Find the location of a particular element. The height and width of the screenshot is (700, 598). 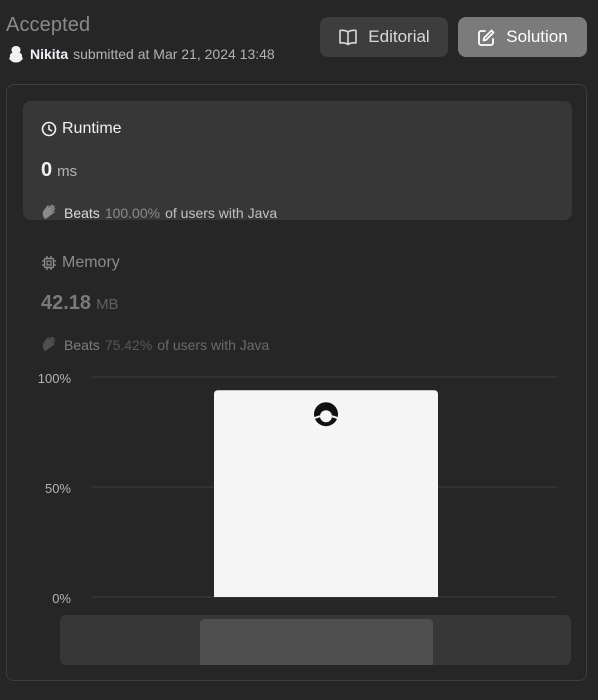

runtime-beats: Beats 100.00% of users with Java is located at coordinates (159, 212).